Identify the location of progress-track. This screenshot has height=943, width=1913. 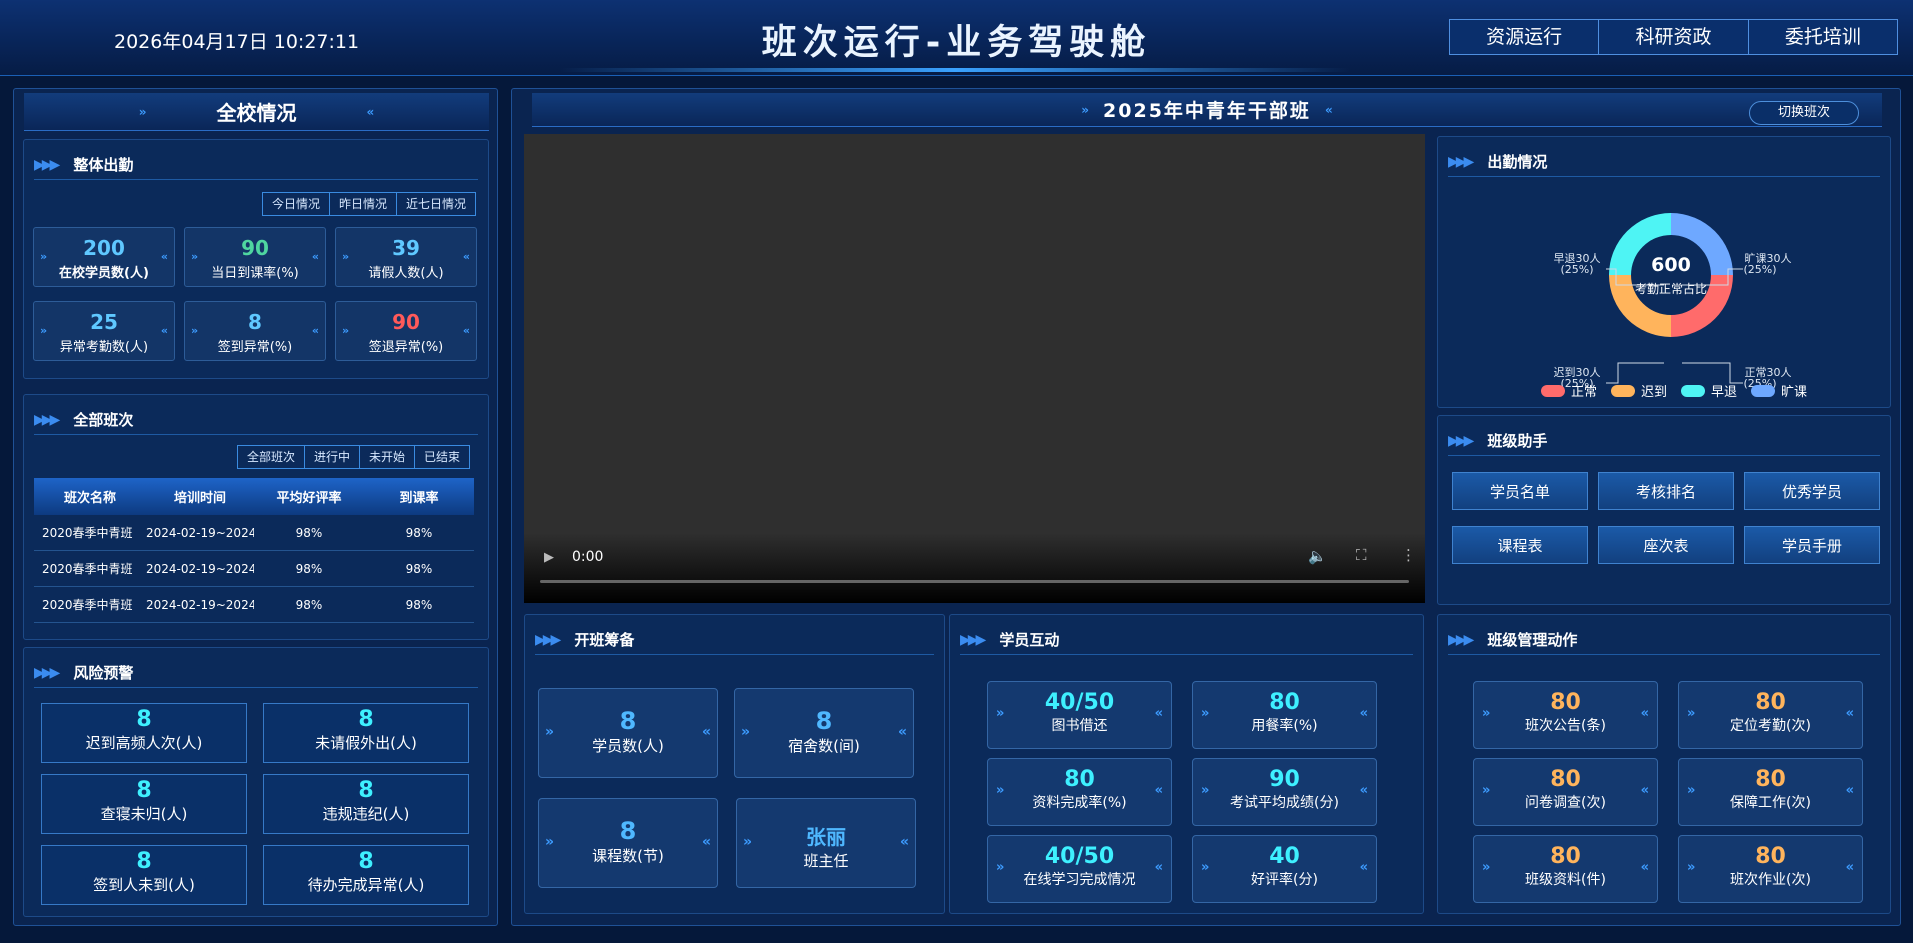
(974, 581).